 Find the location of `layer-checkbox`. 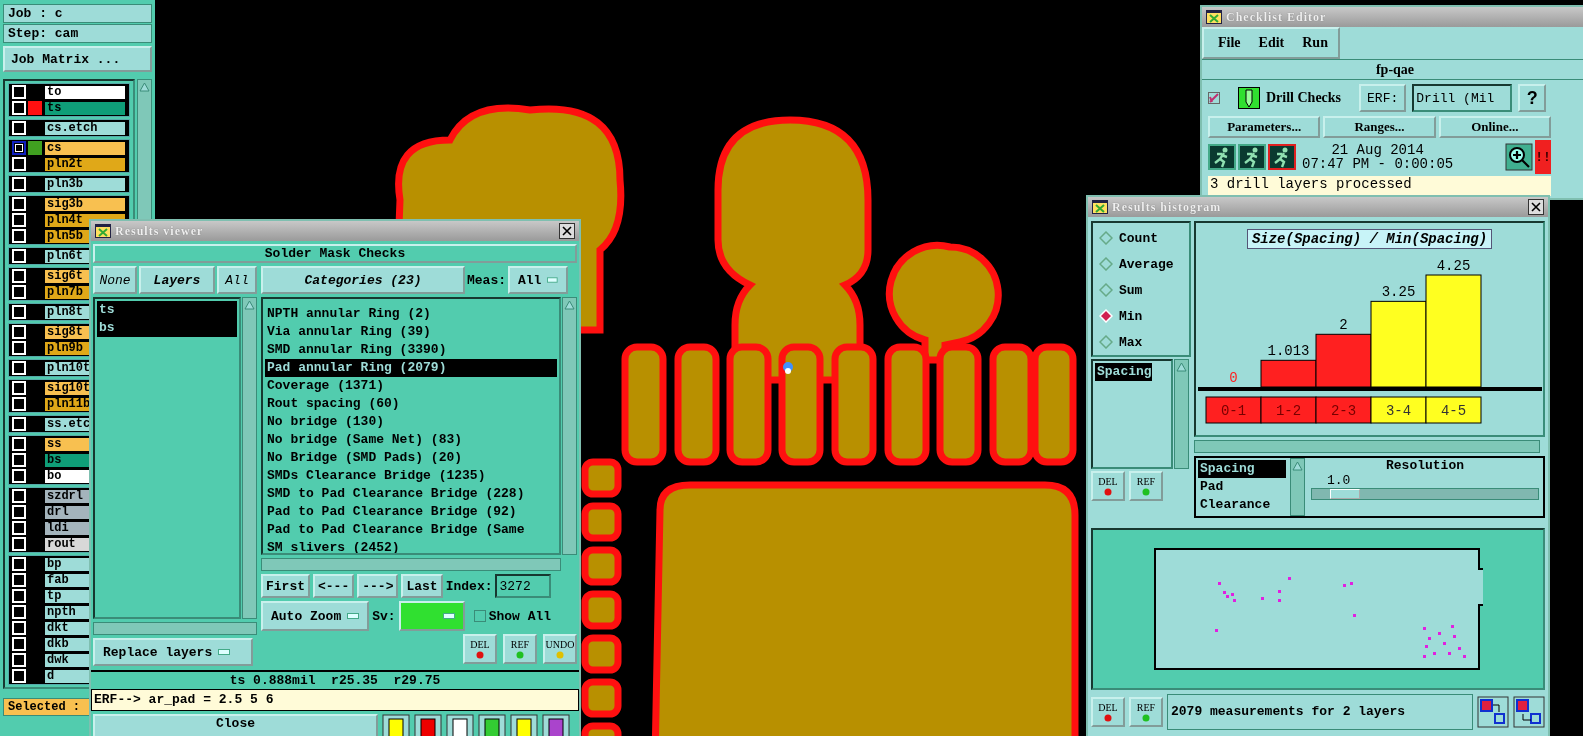

layer-checkbox is located at coordinates (19, 148).